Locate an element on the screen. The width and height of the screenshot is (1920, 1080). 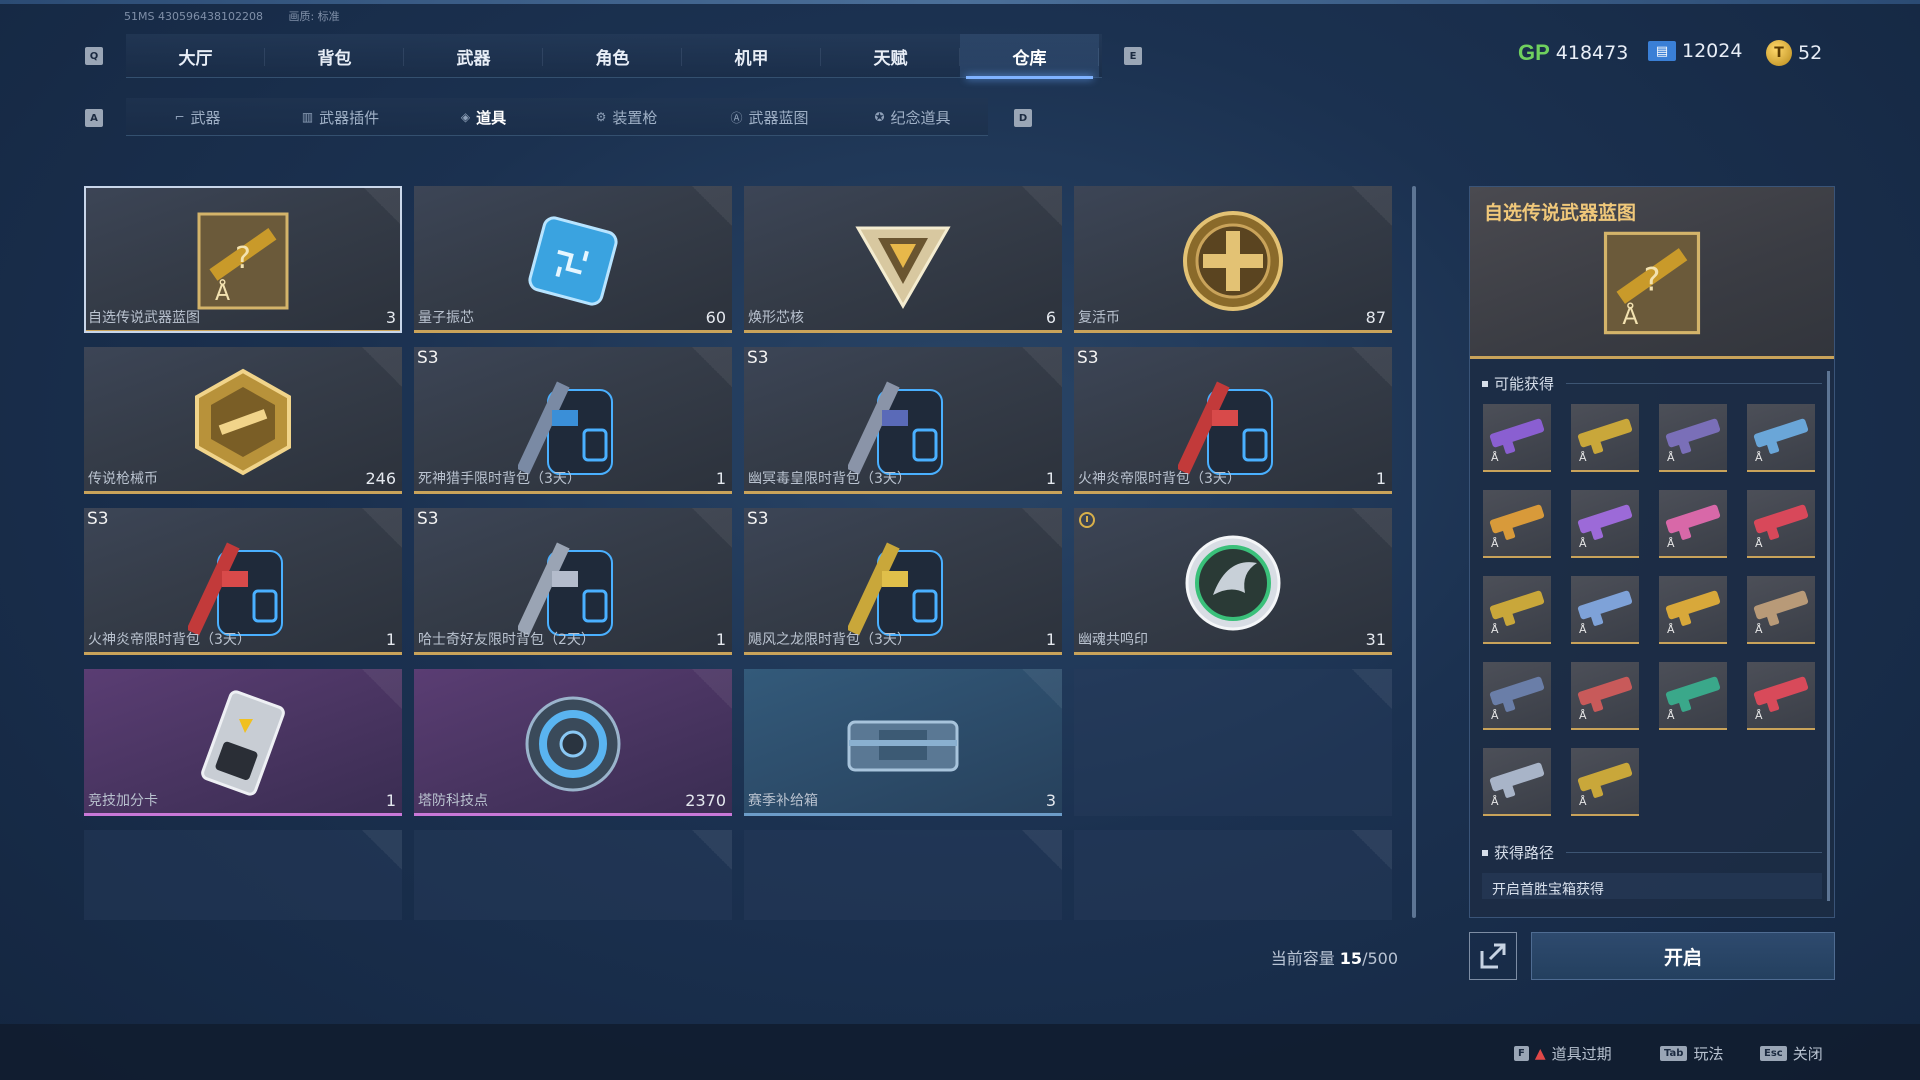
tab-mecha: 机甲 is located at coordinates (751, 56).